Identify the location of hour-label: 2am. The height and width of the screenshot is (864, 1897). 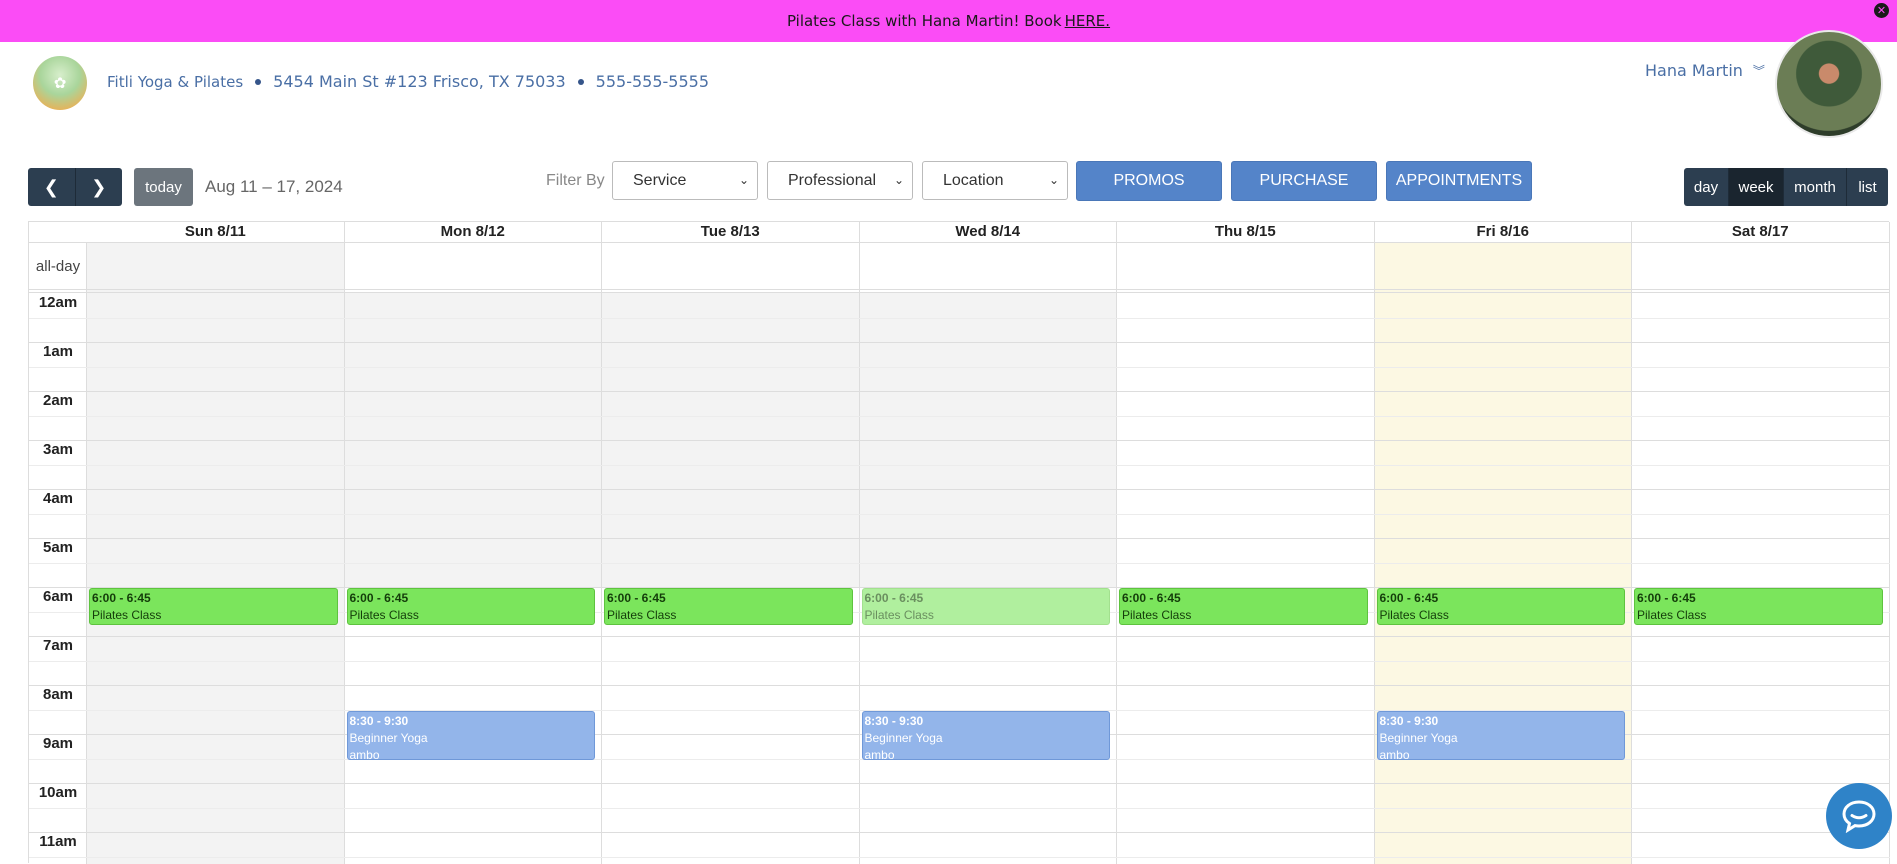
(58, 400).